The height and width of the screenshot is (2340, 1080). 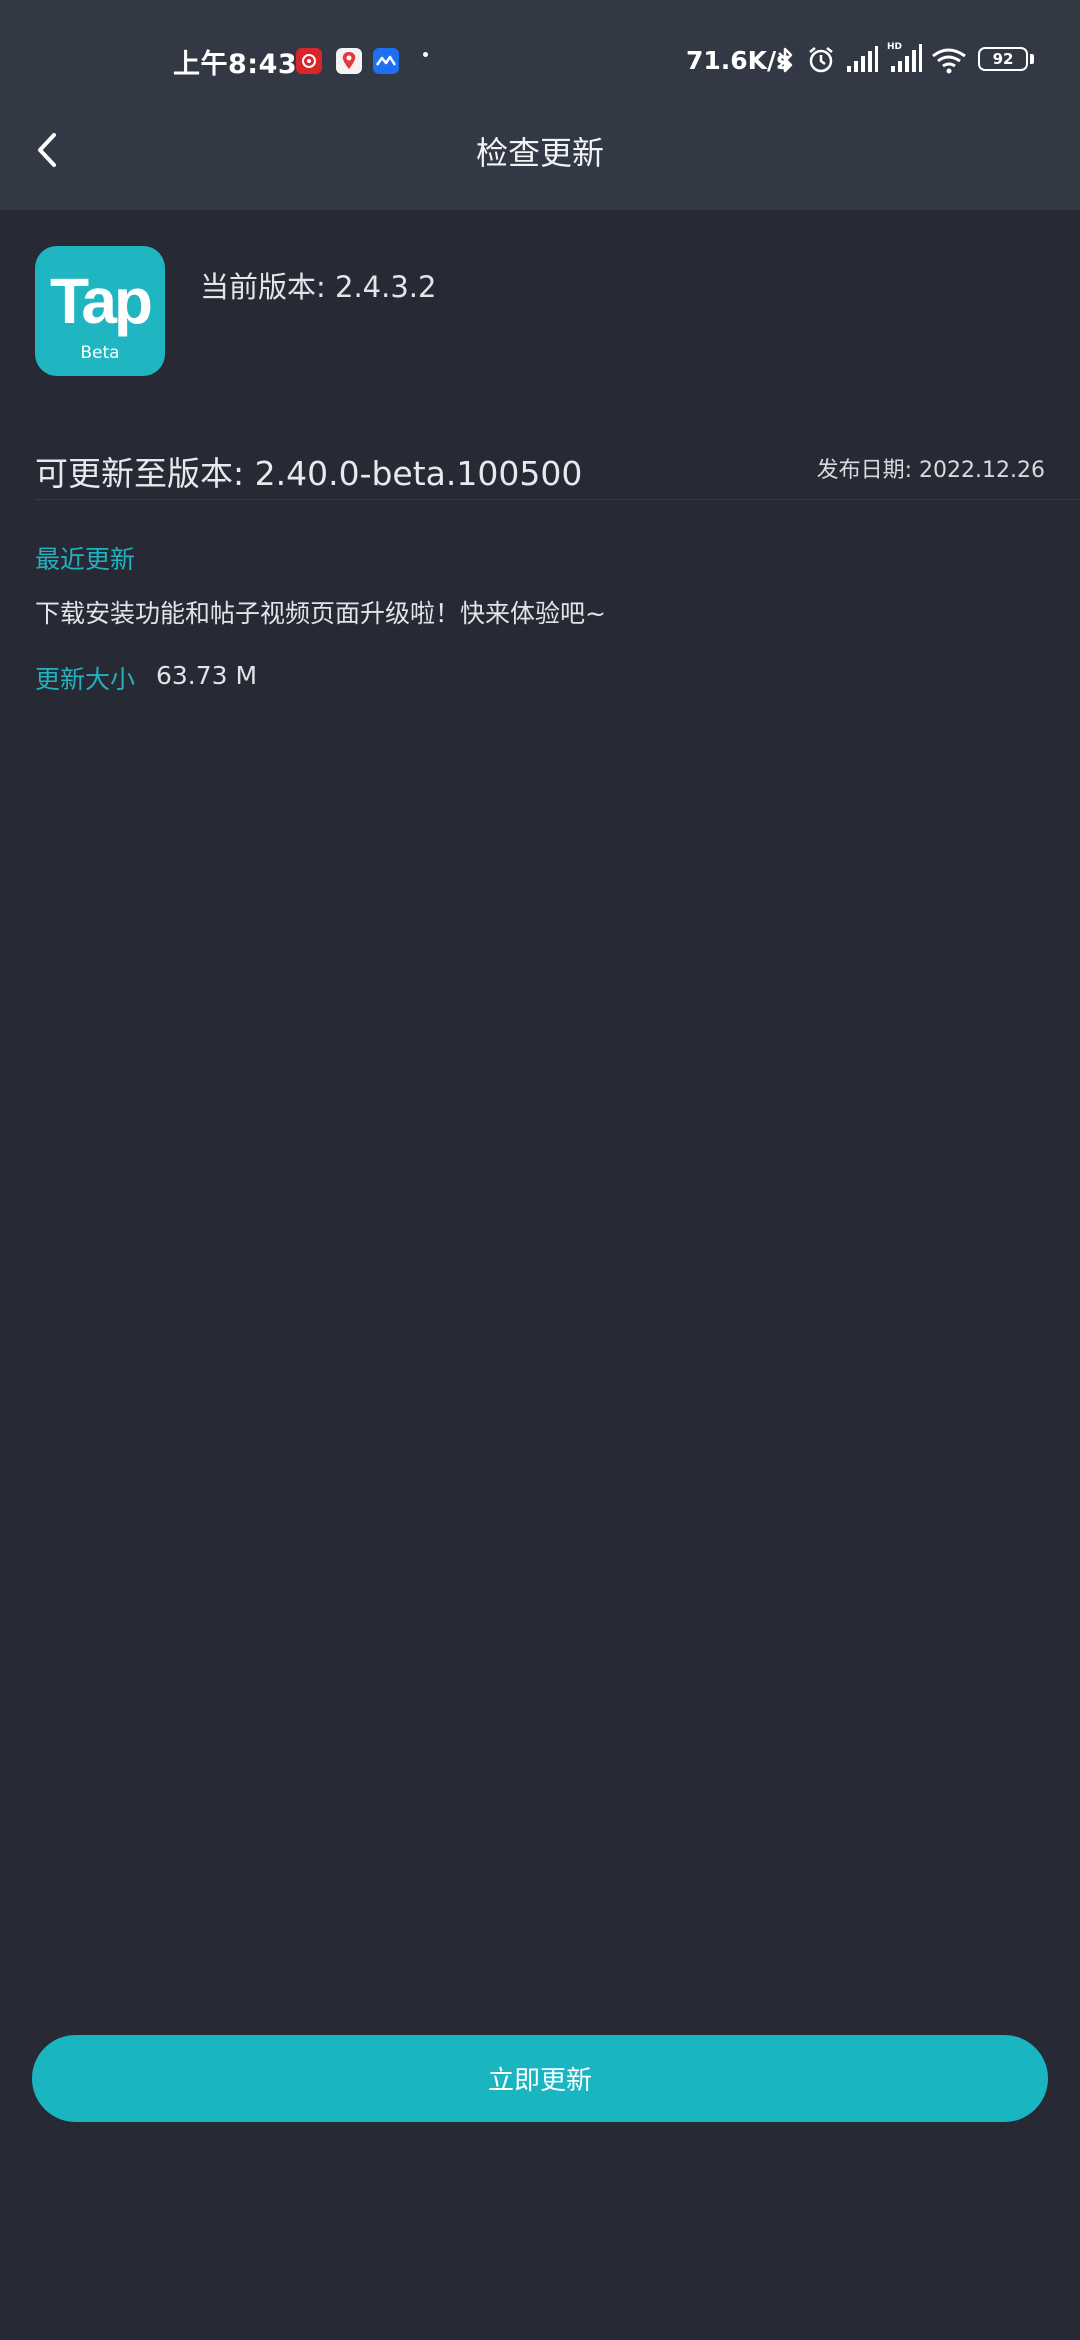 I want to click on target-version: 可更新至版本: 2.40.0-beta.100500, so click(x=309, y=473).